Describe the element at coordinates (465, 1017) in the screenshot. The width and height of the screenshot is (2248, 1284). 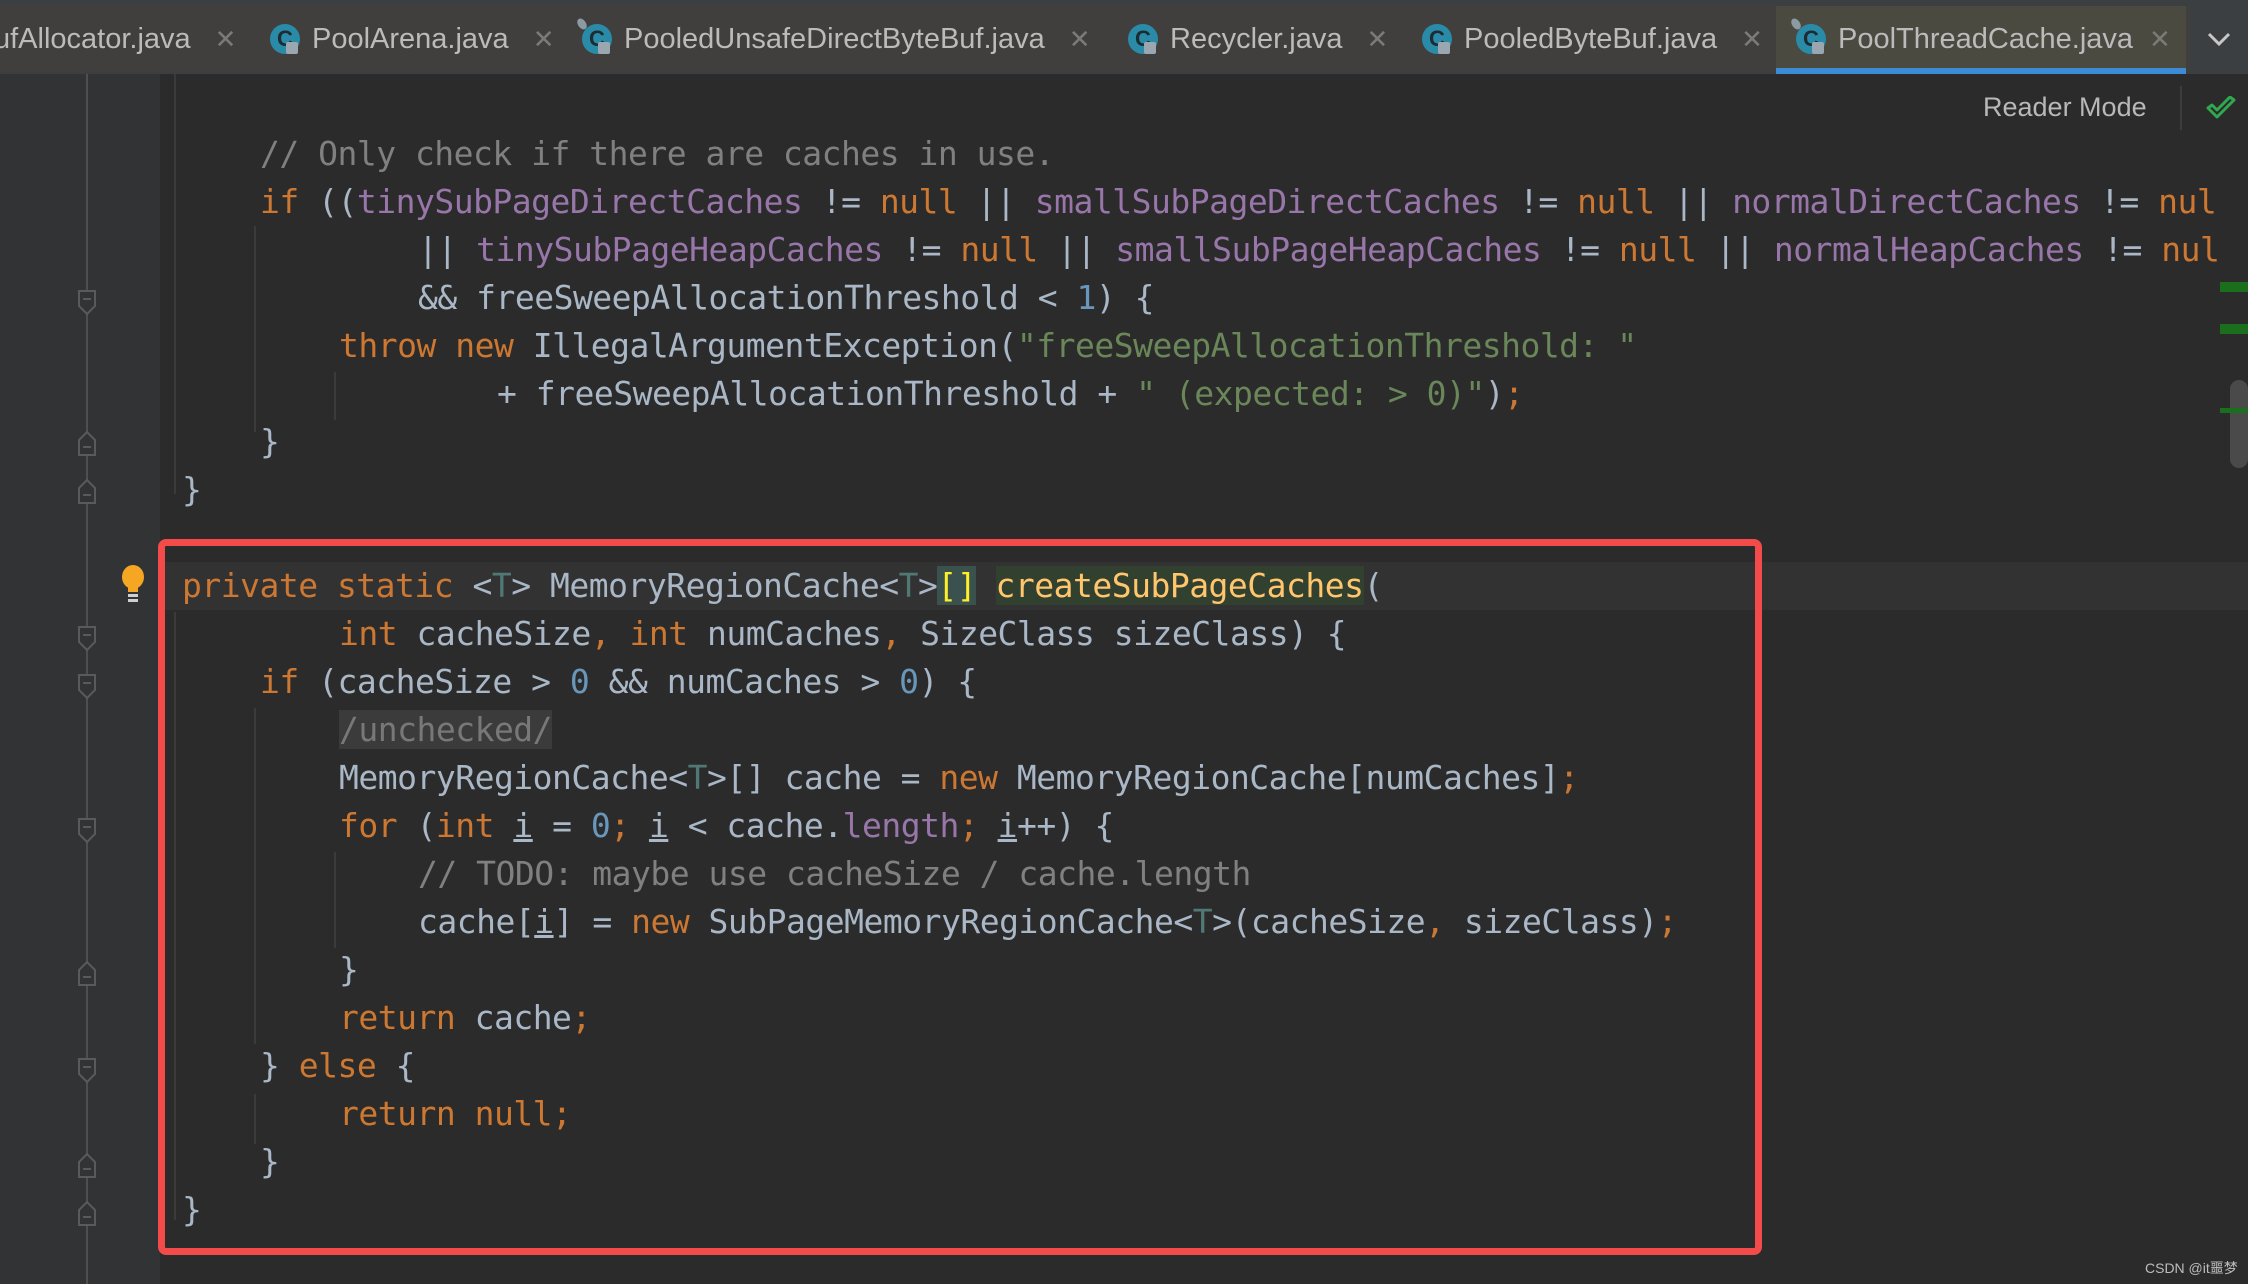
I see `code-line: return cache;` at that location.